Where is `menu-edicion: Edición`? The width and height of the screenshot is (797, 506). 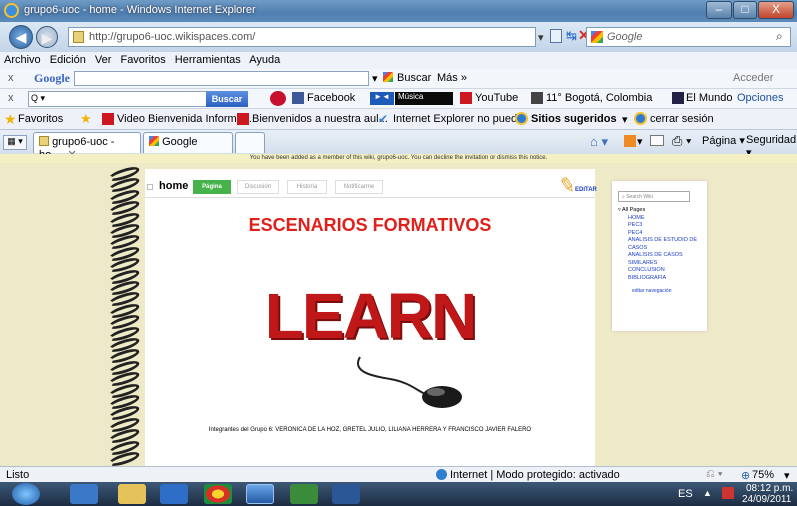
menu-edicion: Edición is located at coordinates (68, 60).